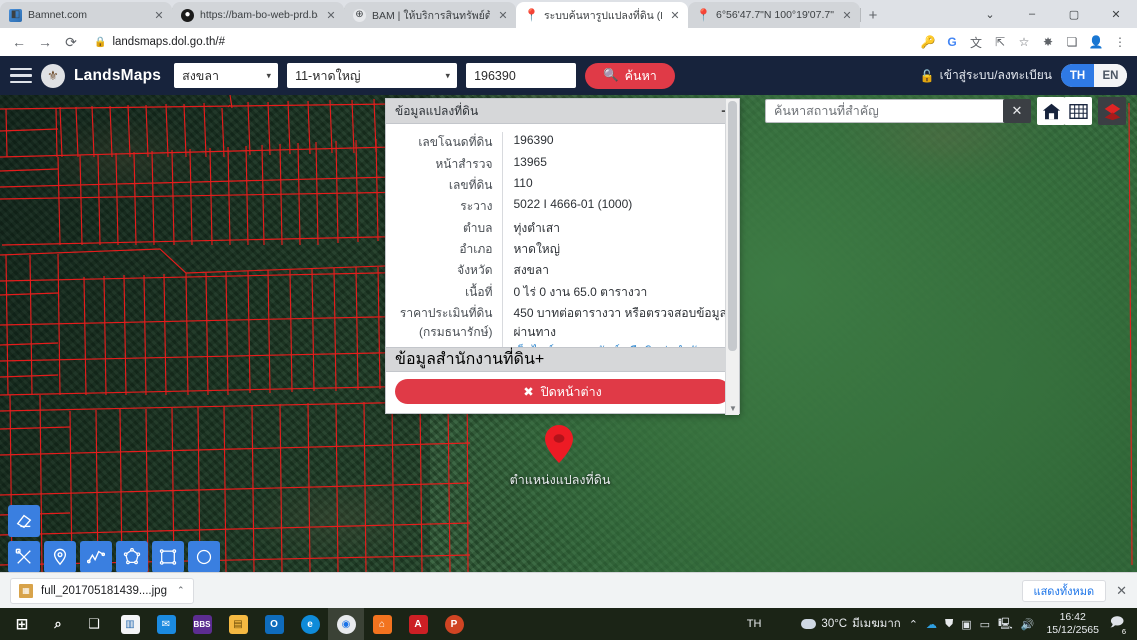 The width and height of the screenshot is (1137, 640). Describe the element at coordinates (562, 111) in the screenshot. I see `panel-header: ข้อมูลแปลงที่ดิน −` at that location.